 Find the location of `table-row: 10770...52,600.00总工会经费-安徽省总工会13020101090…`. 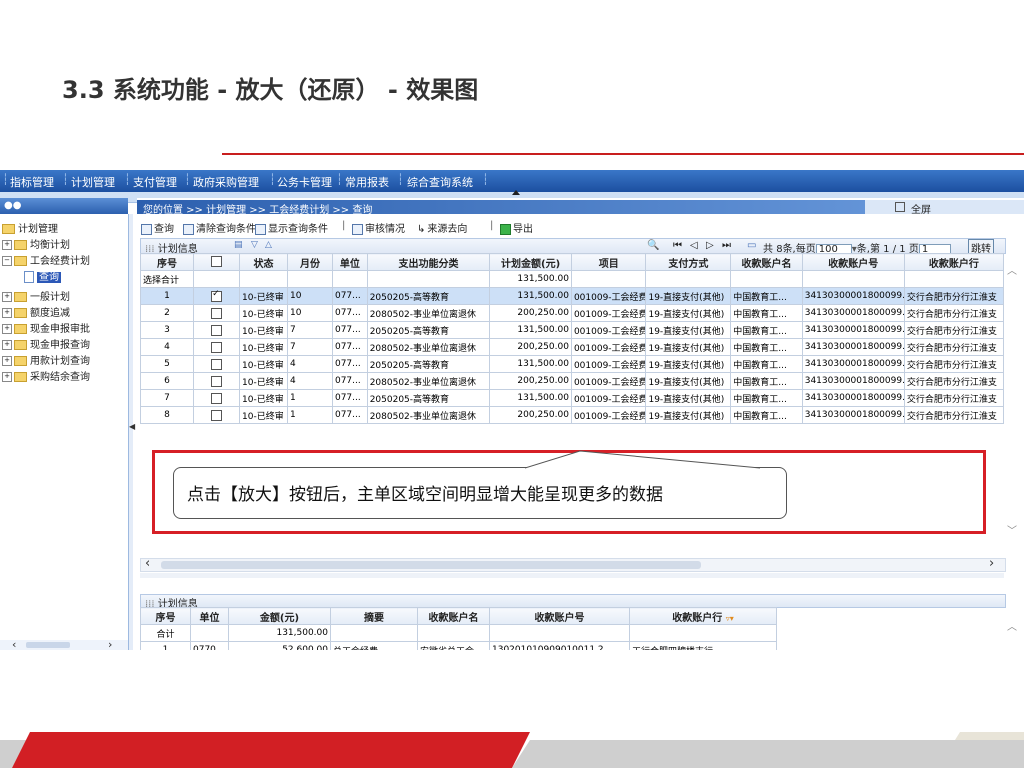

table-row: 10770...52,600.00总工会经费-安徽省总工会13020101090… is located at coordinates (458, 645).